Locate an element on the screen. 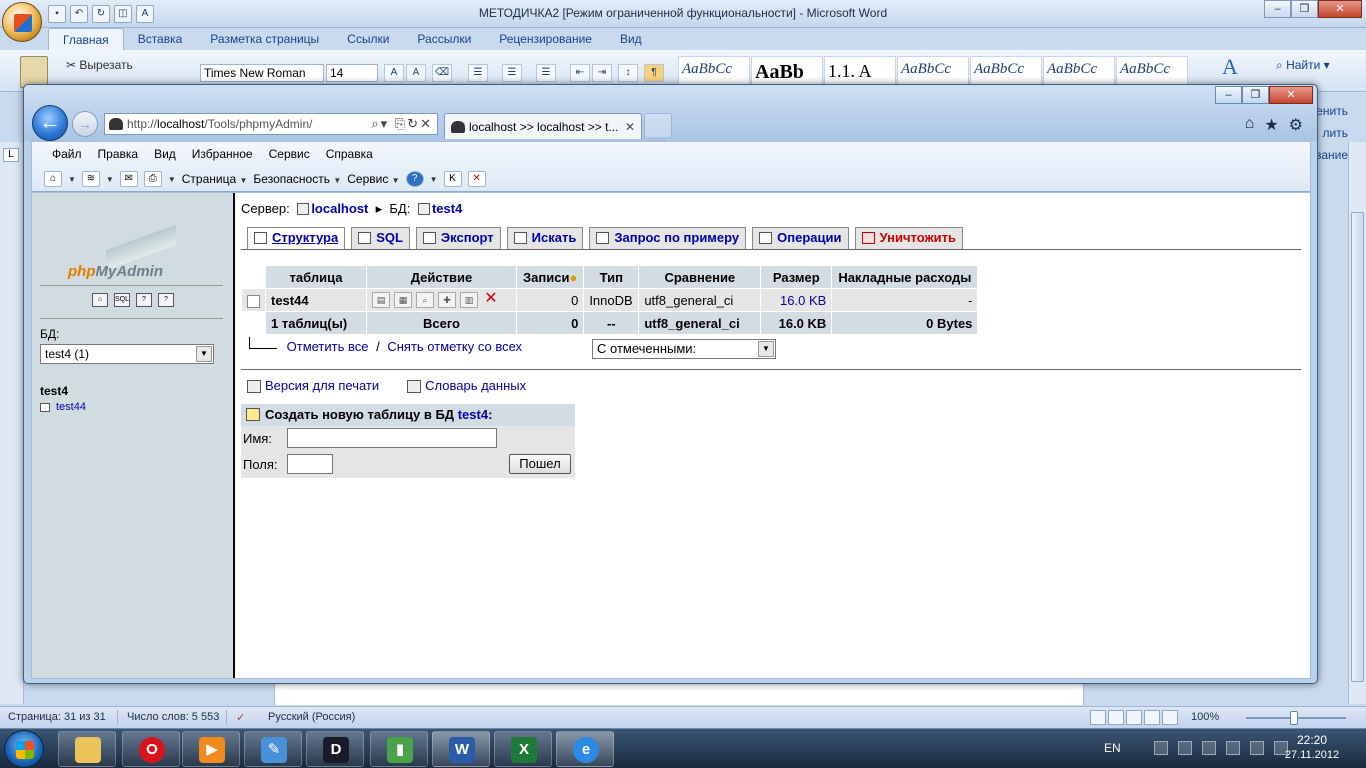  header-records: Записи● is located at coordinates (550, 277).